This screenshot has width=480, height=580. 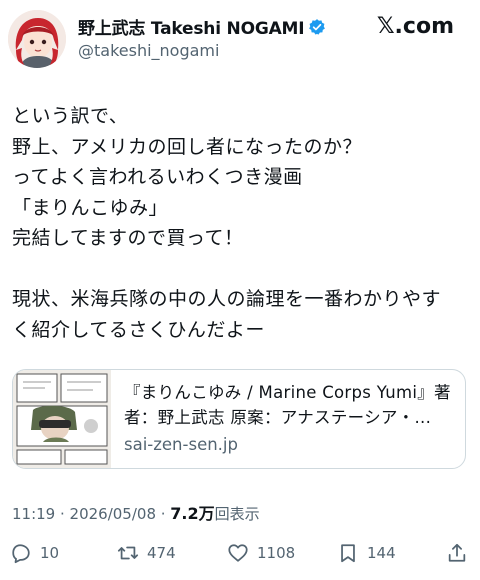 What do you see at coordinates (227, 299) in the screenshot?
I see `tweet-line: 現状、米海兵隊の中の人の論理を一番わかりやす` at bounding box center [227, 299].